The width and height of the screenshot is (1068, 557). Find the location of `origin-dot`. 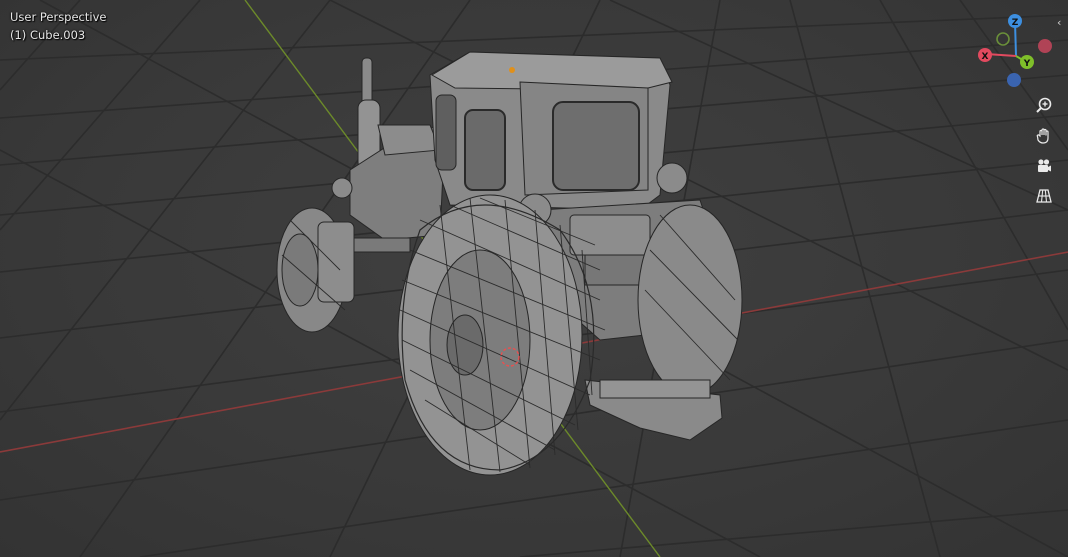

origin-dot is located at coordinates (512, 70).